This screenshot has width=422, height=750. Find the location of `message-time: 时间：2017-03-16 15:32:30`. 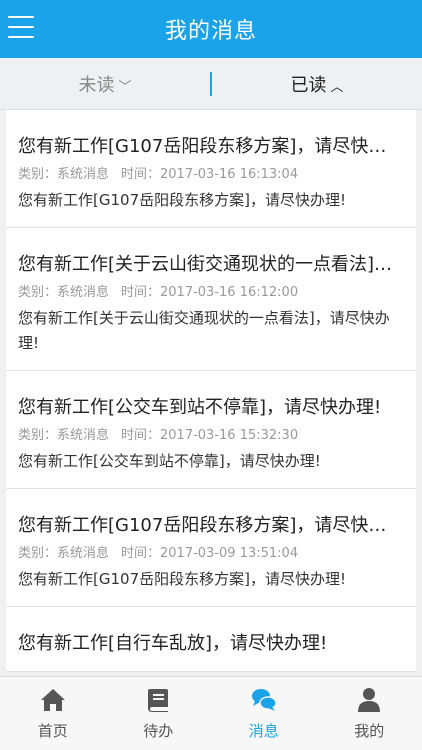

message-time: 时间：2017-03-16 15:32:30 is located at coordinates (210, 435).